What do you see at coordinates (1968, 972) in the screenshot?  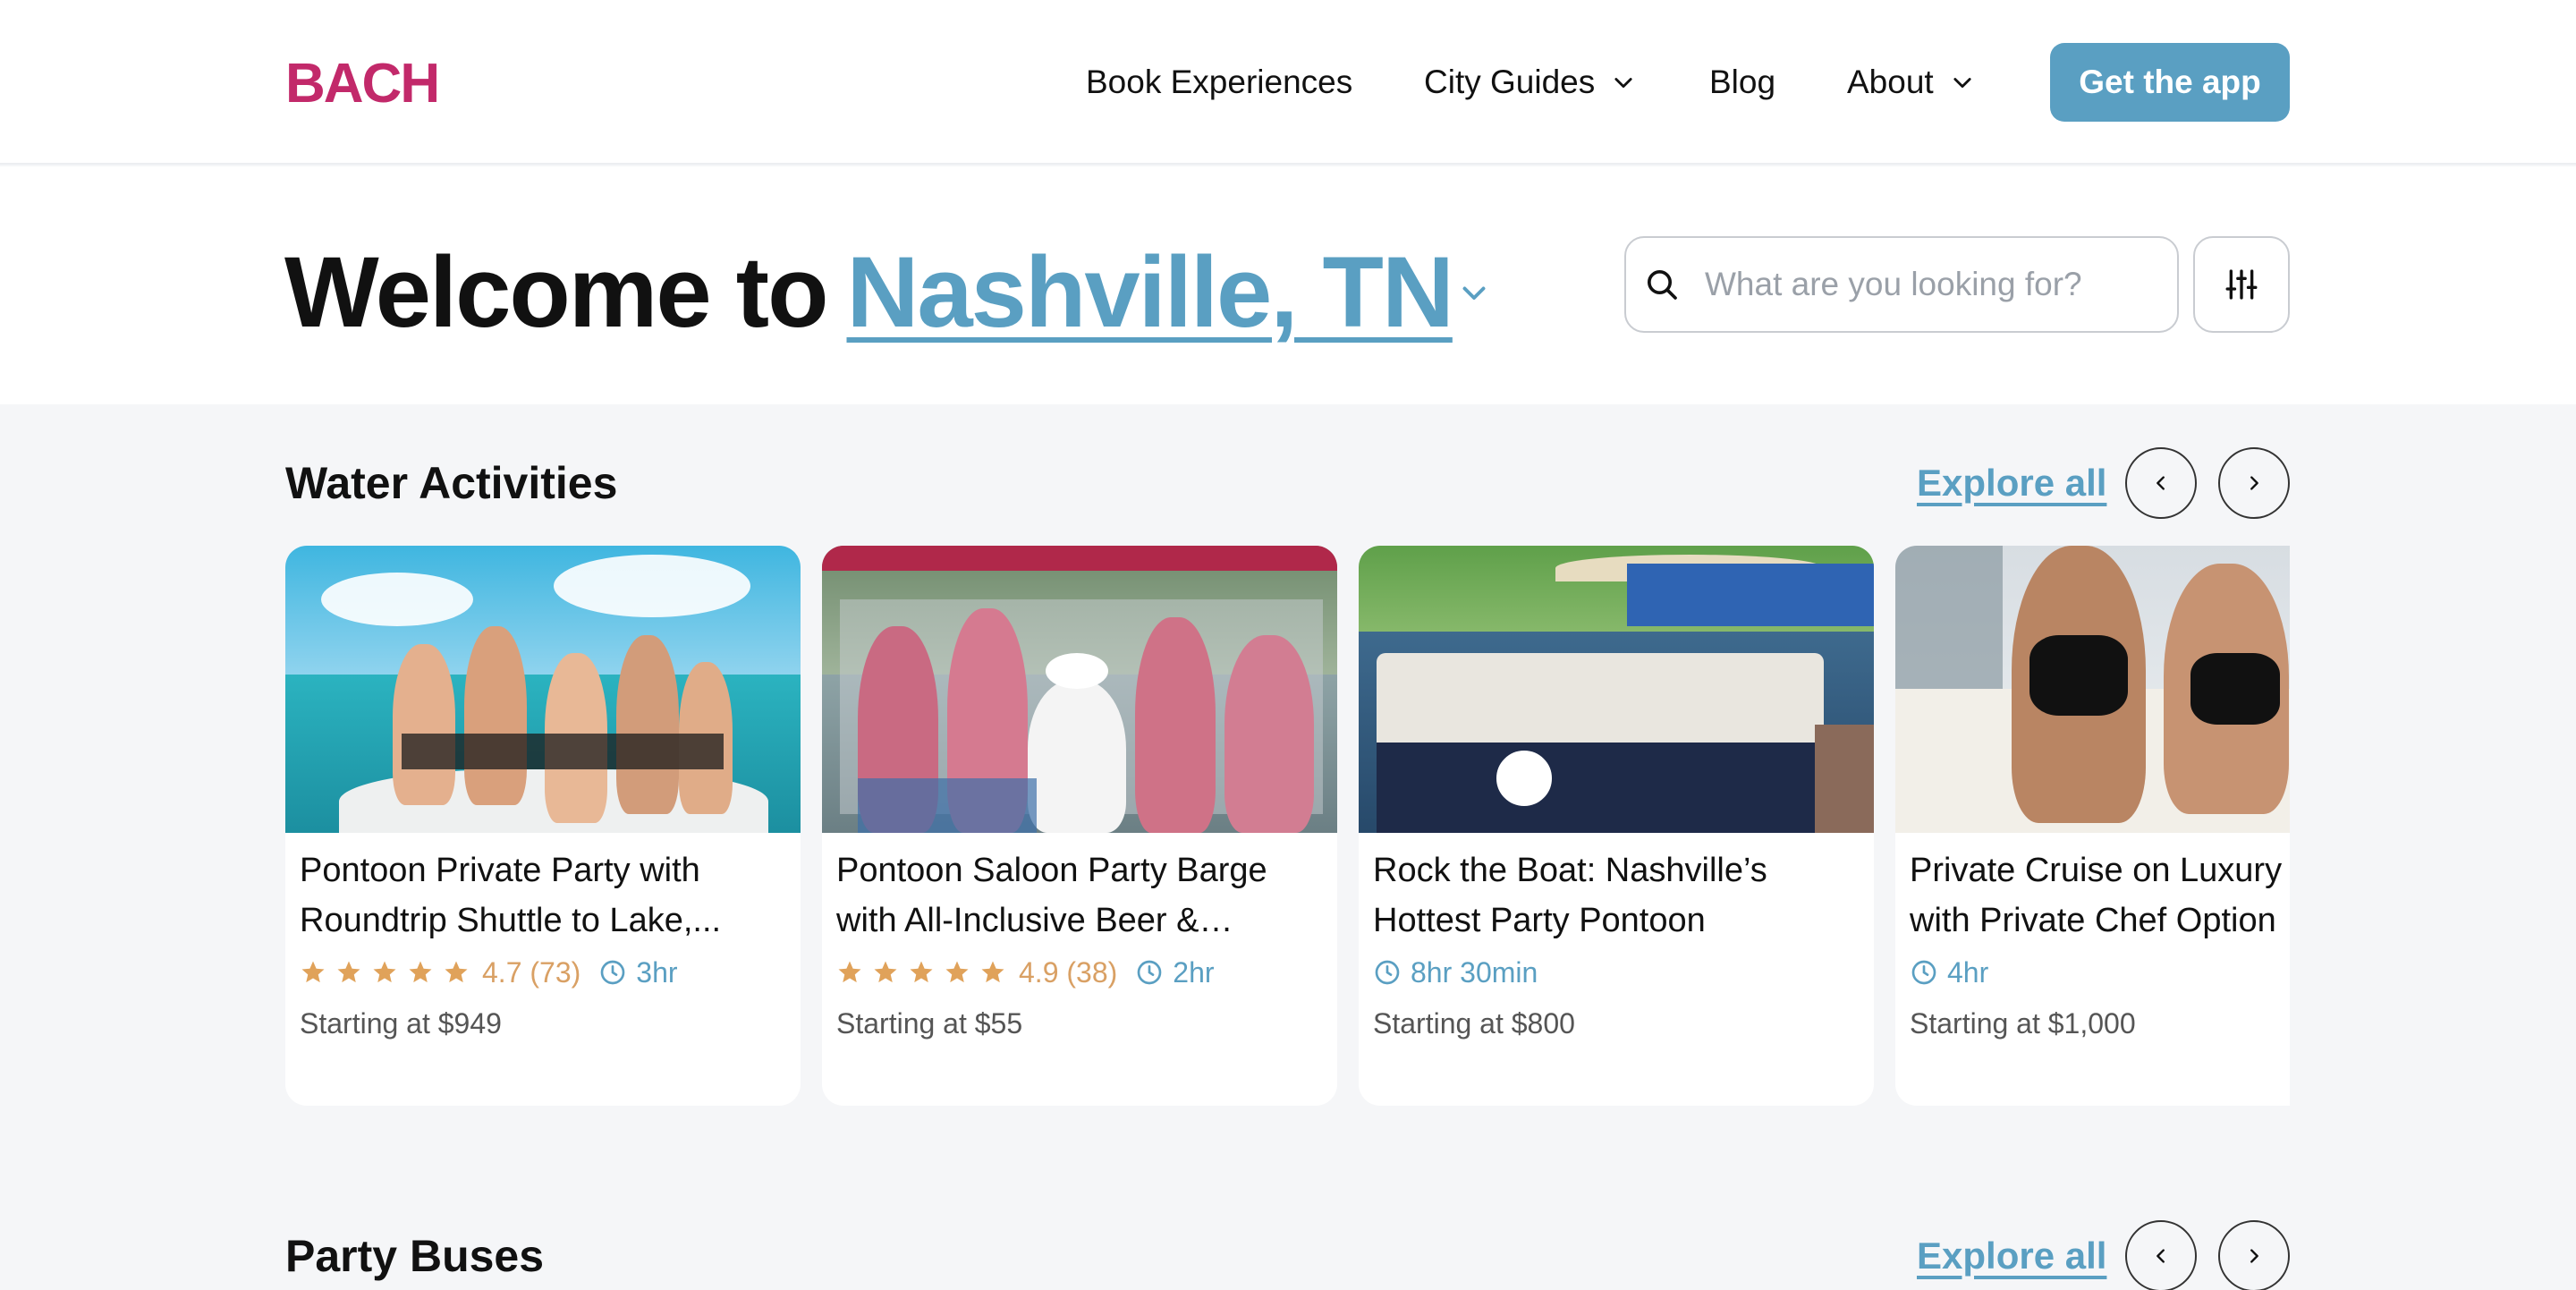 I see `duration-text: 4hr` at bounding box center [1968, 972].